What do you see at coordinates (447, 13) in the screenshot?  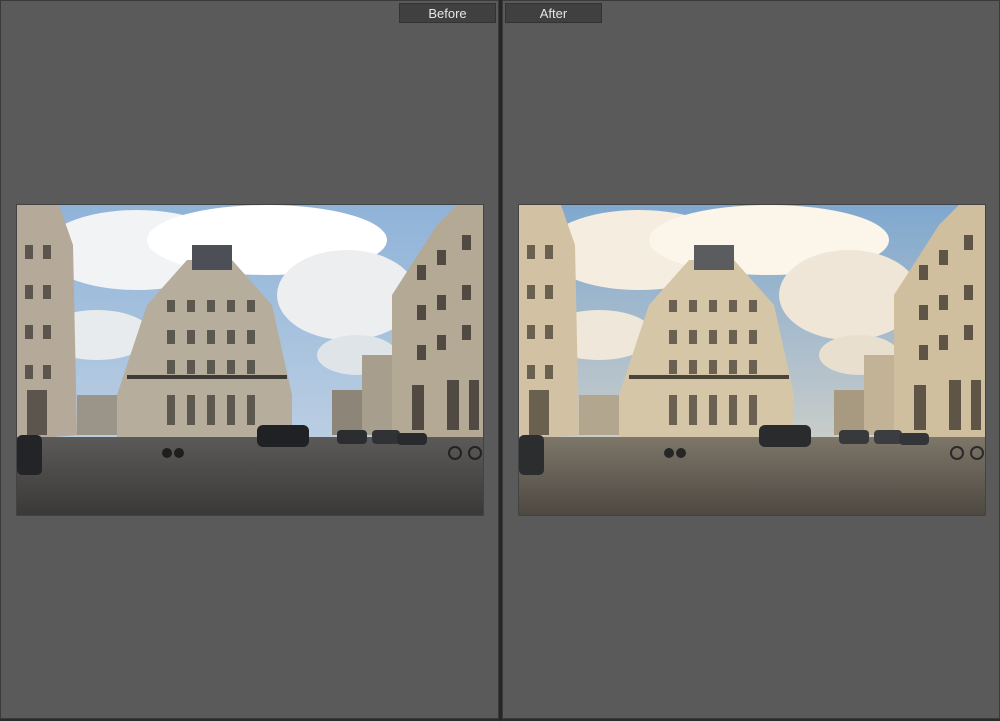 I see `before-label: Before` at bounding box center [447, 13].